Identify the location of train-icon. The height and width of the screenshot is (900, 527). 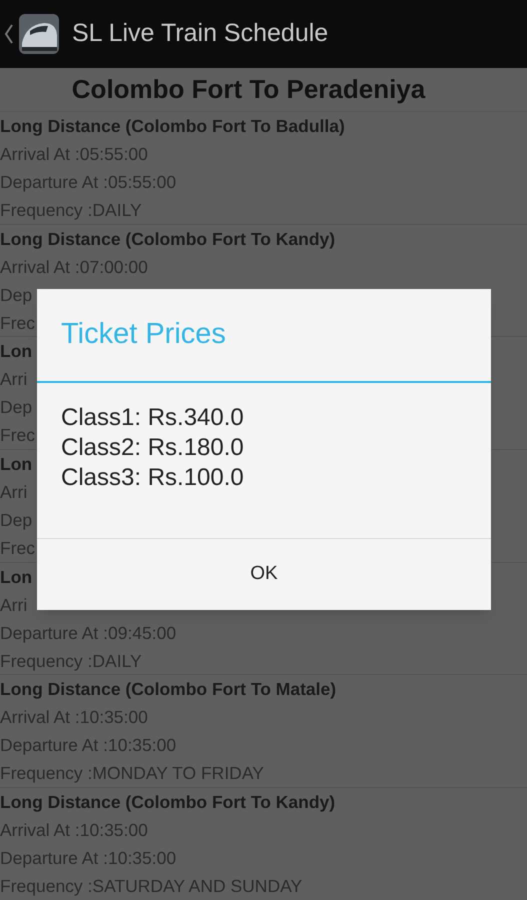
(39, 34).